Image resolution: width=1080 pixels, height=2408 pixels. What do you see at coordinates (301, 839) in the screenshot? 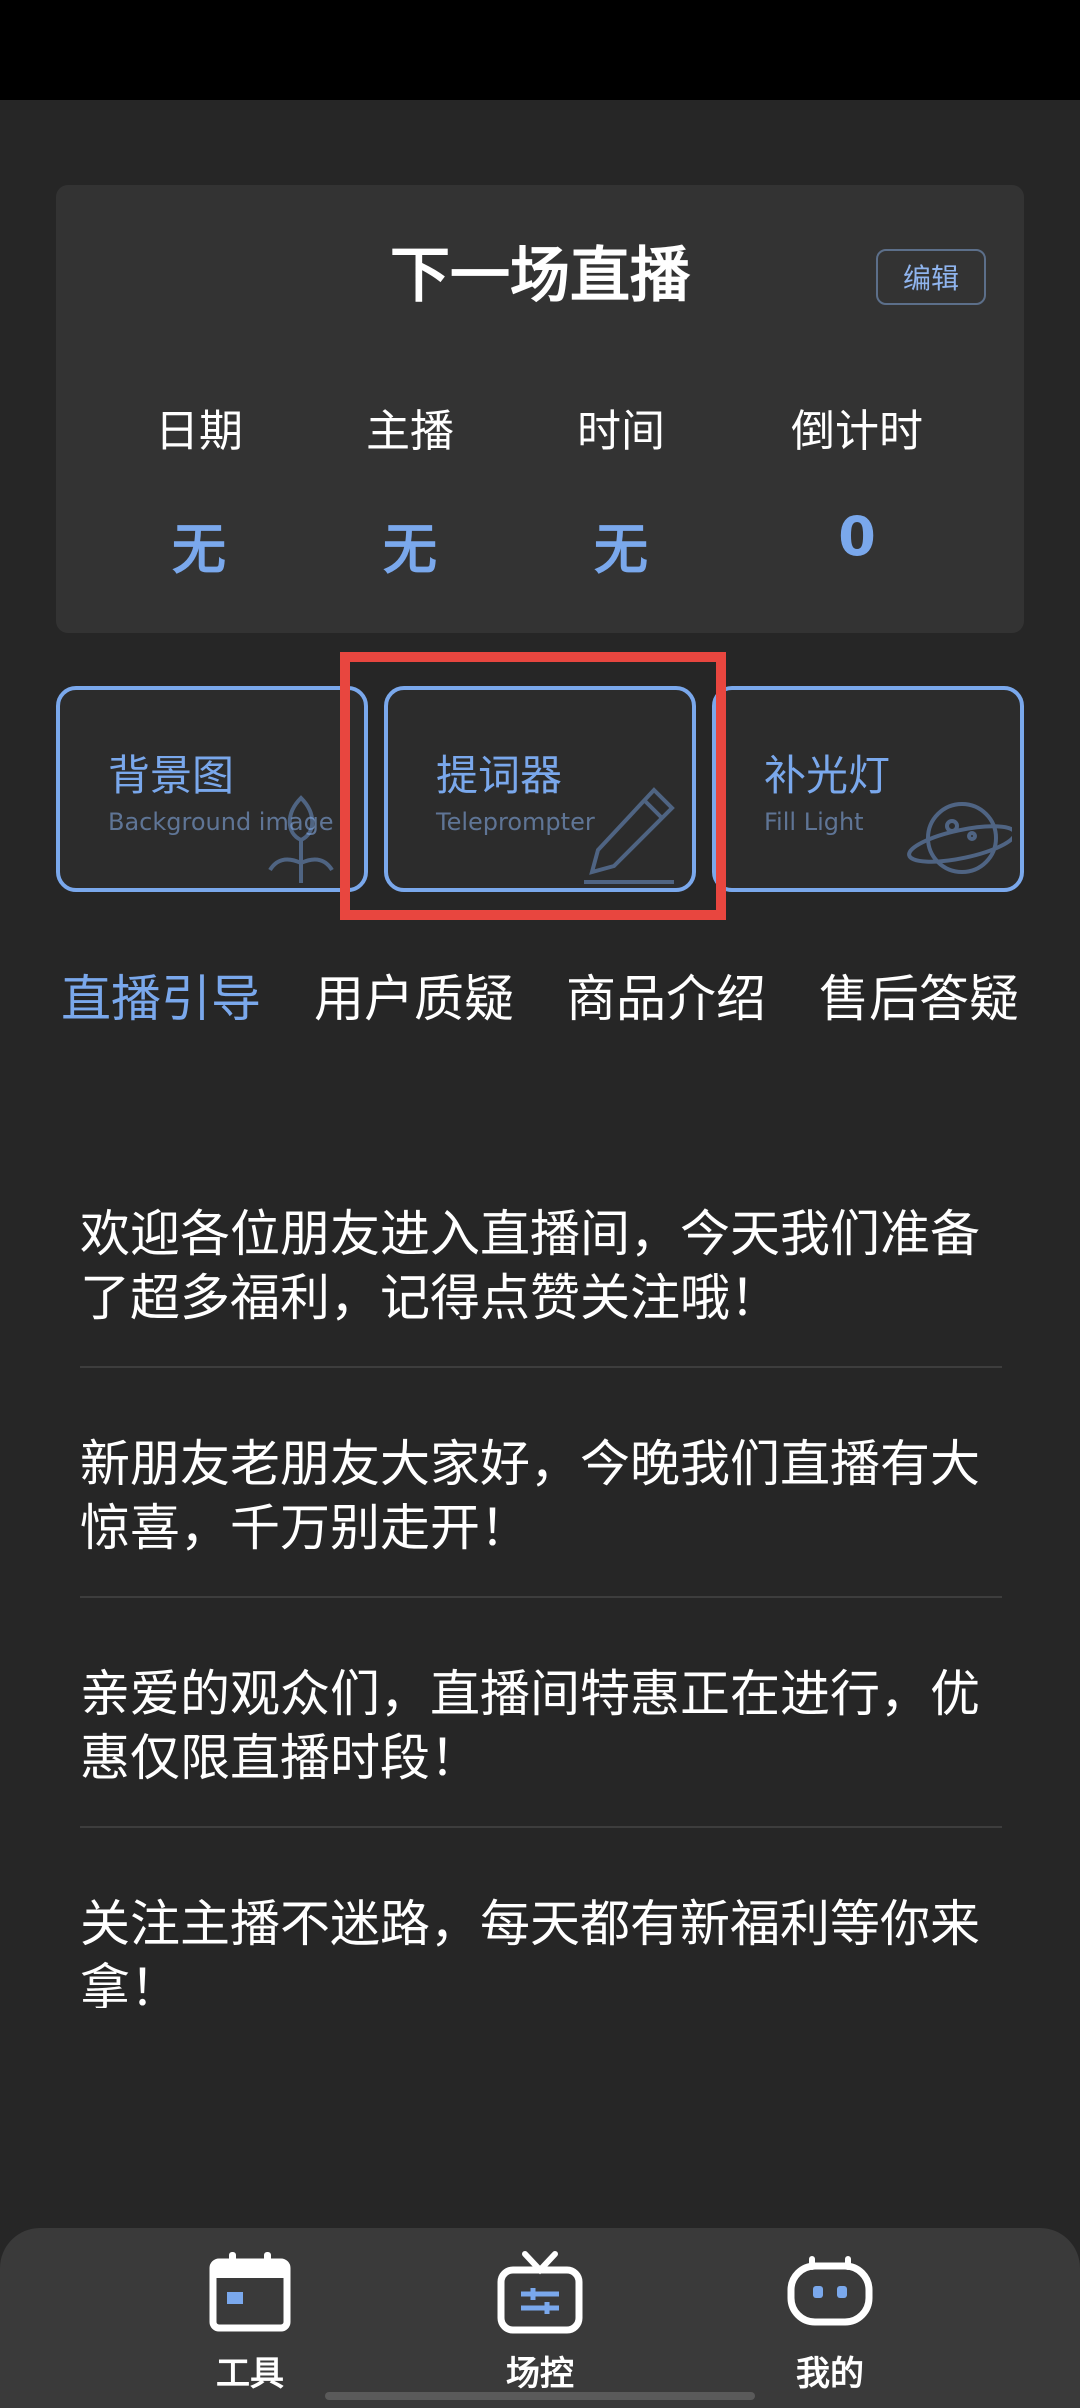
I see `flower-icon` at bounding box center [301, 839].